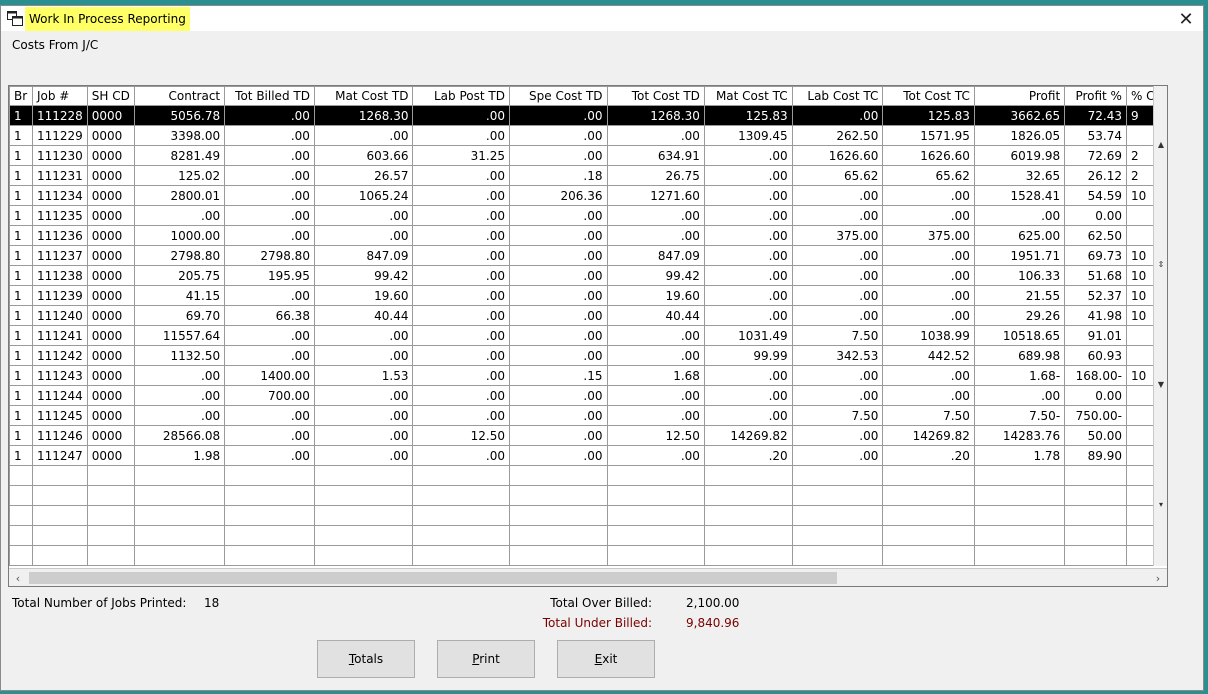 Image resolution: width=1208 pixels, height=694 pixels. I want to click on under-billed-label: Total Under Billed:, so click(597, 623).